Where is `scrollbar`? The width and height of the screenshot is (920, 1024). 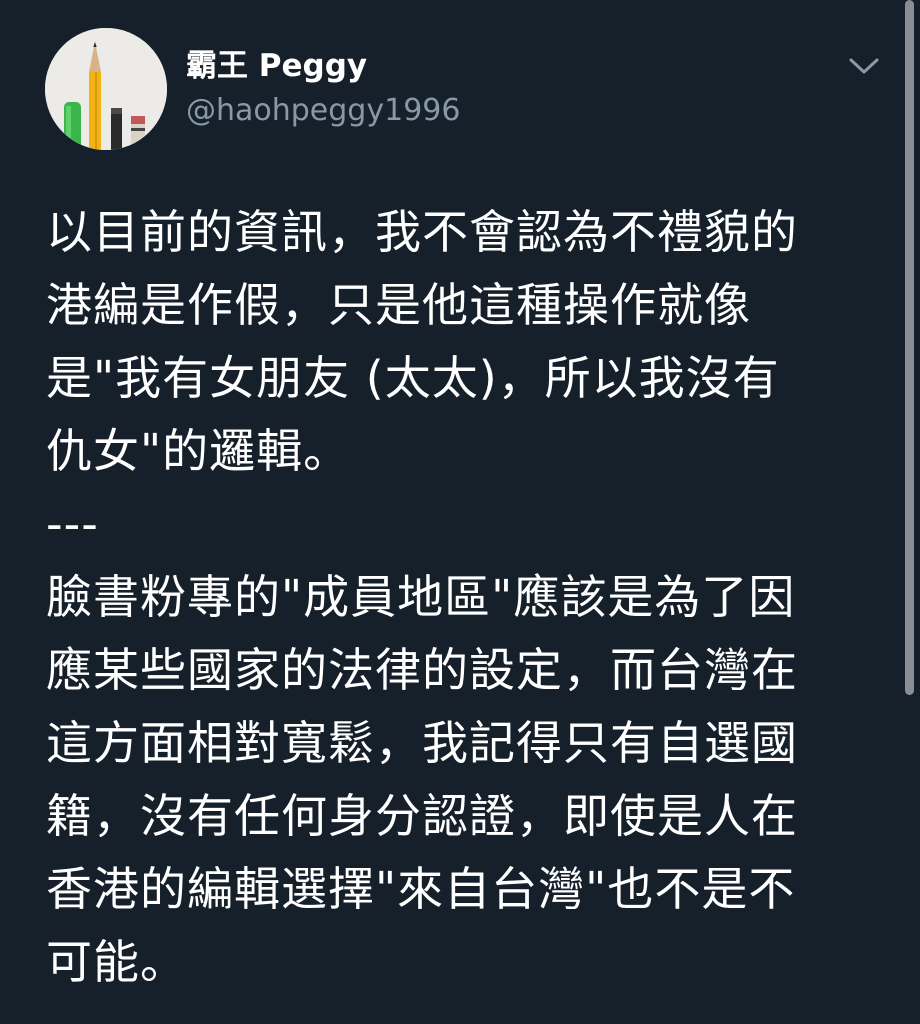
scrollbar is located at coordinates (909, 347).